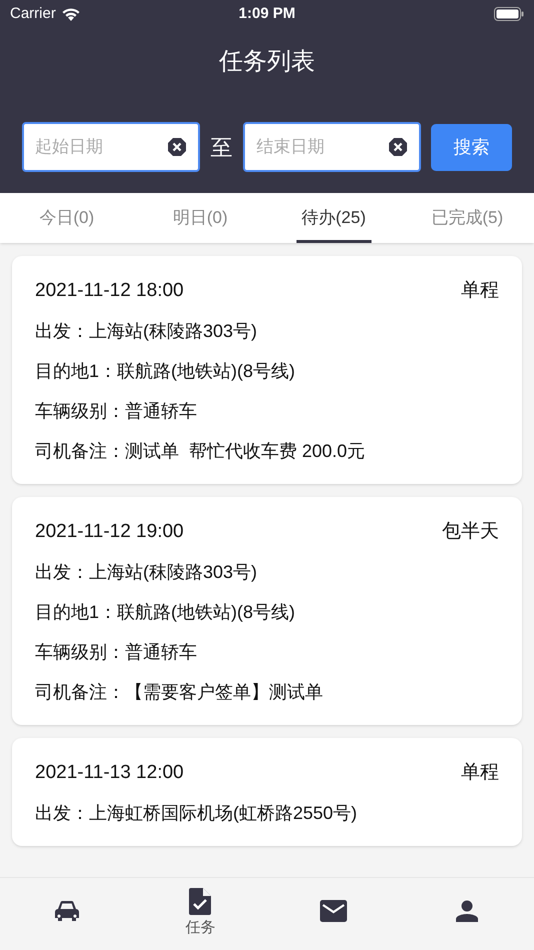 The width and height of the screenshot is (534, 950). Describe the element at coordinates (109, 772) in the screenshot. I see `task-time: 2021-11-13 12:00` at that location.